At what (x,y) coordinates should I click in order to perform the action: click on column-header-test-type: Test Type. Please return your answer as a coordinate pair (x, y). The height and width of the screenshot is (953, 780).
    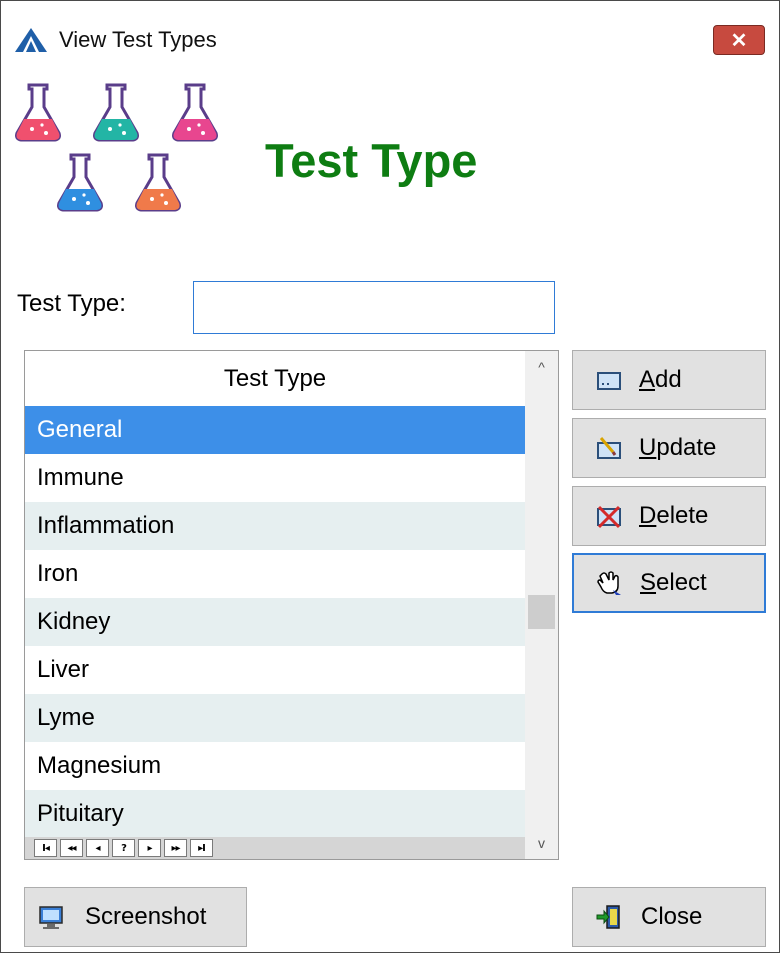
    Looking at the image, I should click on (275, 378).